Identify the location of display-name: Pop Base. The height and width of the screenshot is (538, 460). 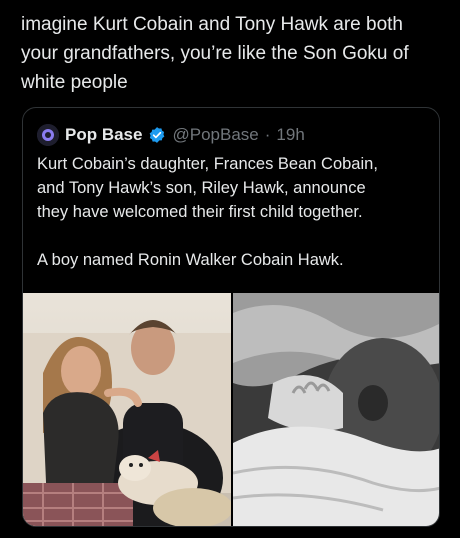
(103, 135).